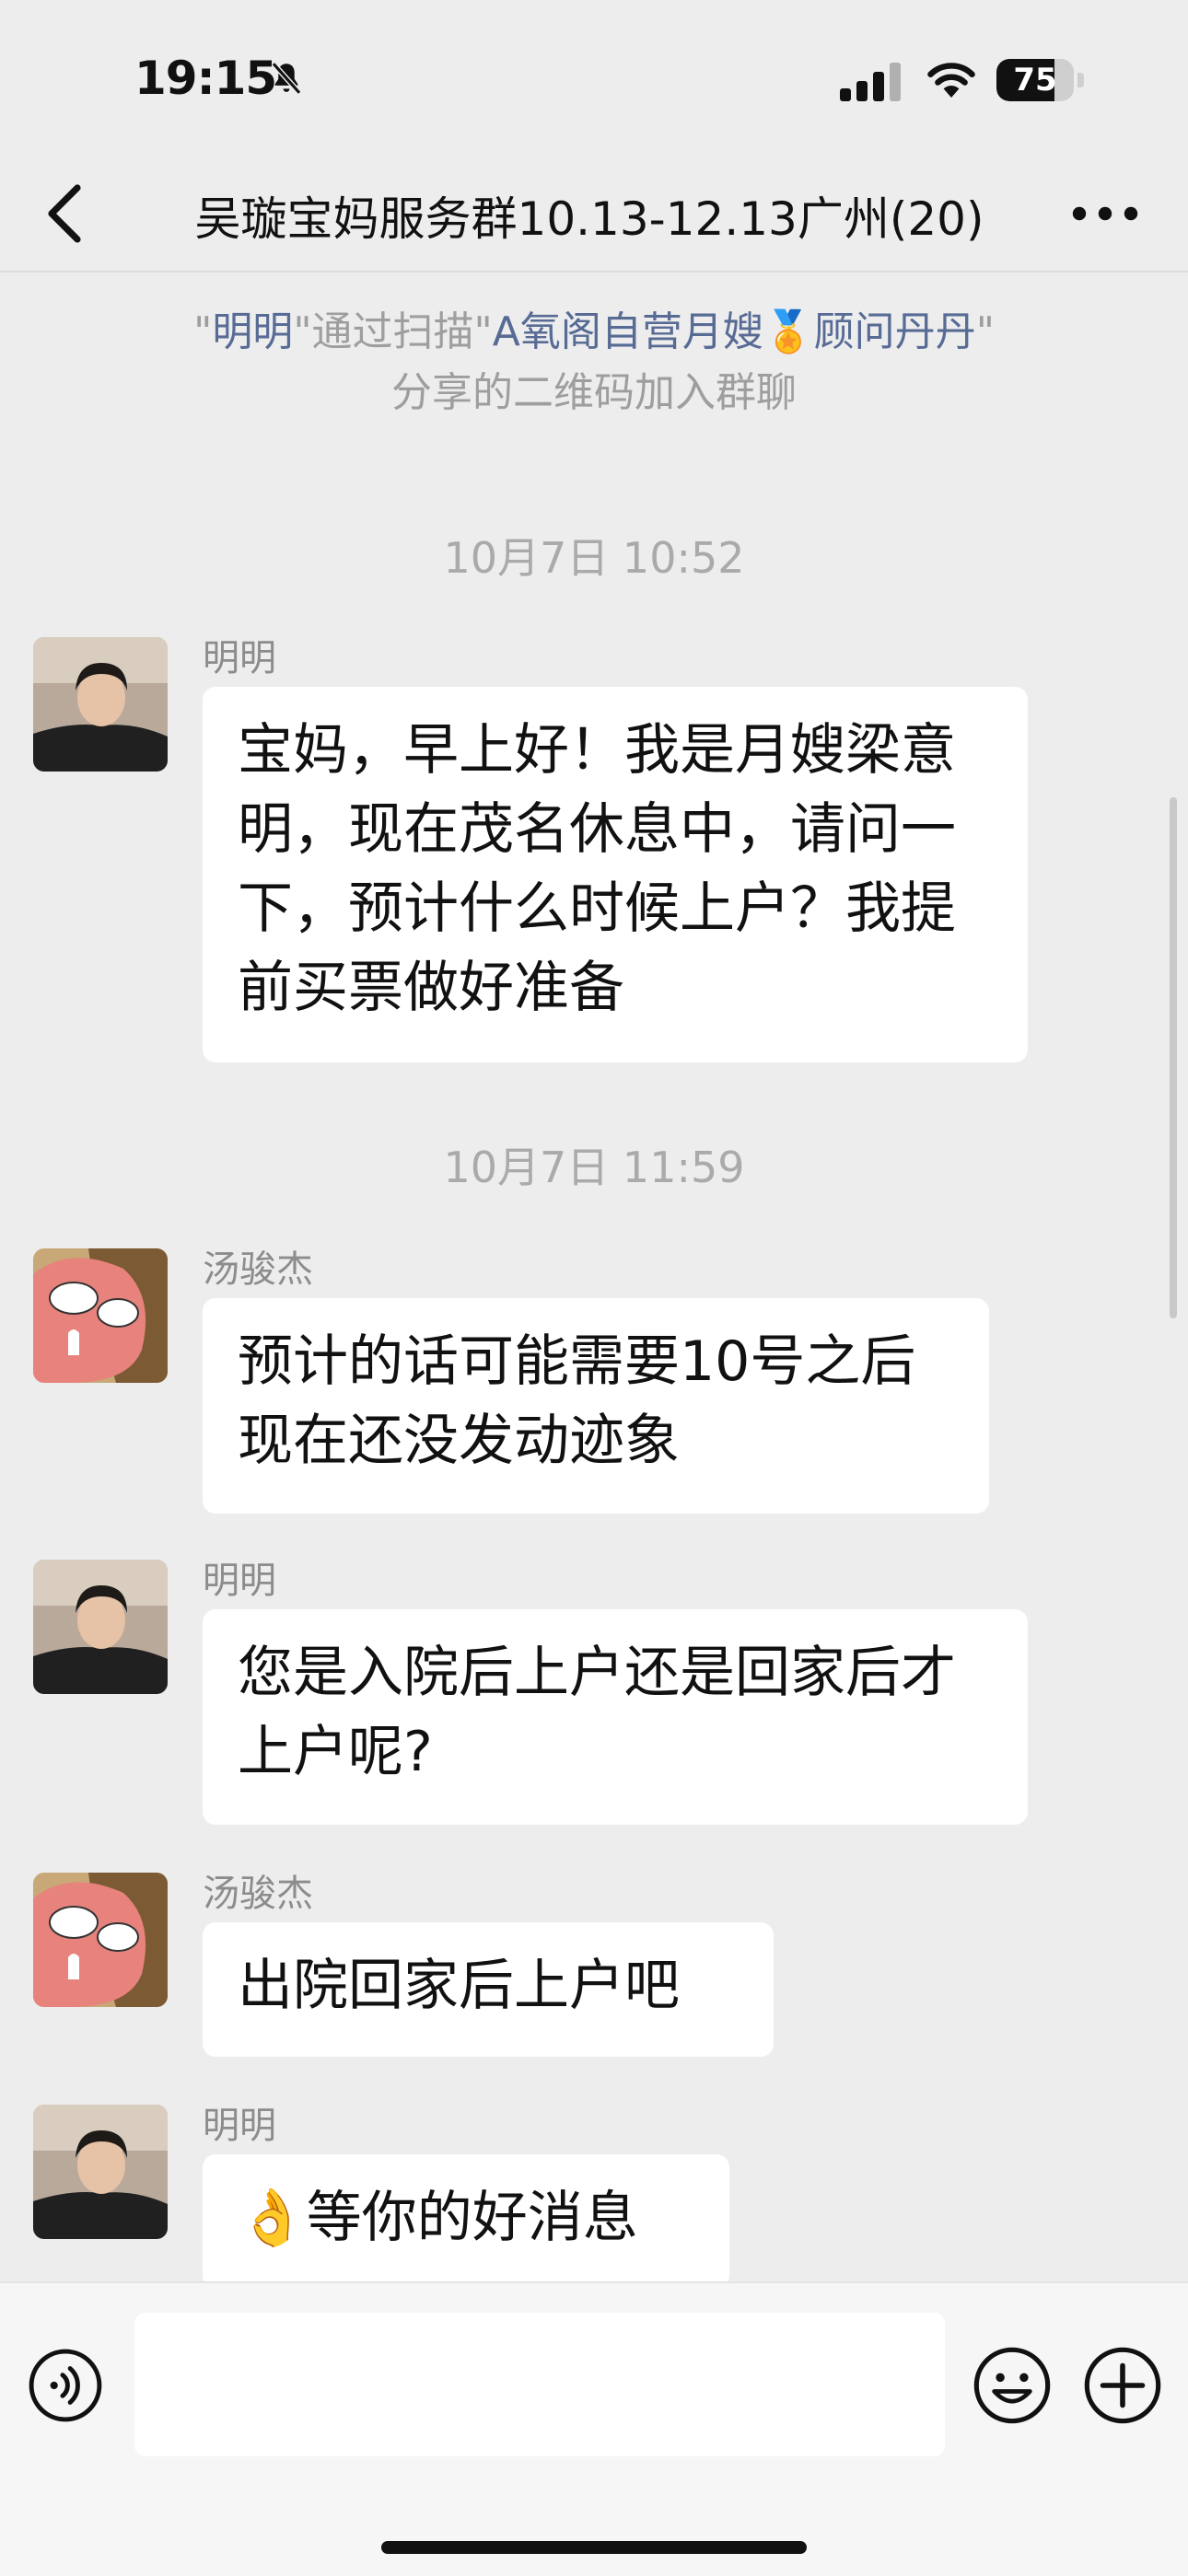 Image resolution: width=1188 pixels, height=2576 pixels. What do you see at coordinates (870, 82) in the screenshot?
I see `cellular-signal-icon` at bounding box center [870, 82].